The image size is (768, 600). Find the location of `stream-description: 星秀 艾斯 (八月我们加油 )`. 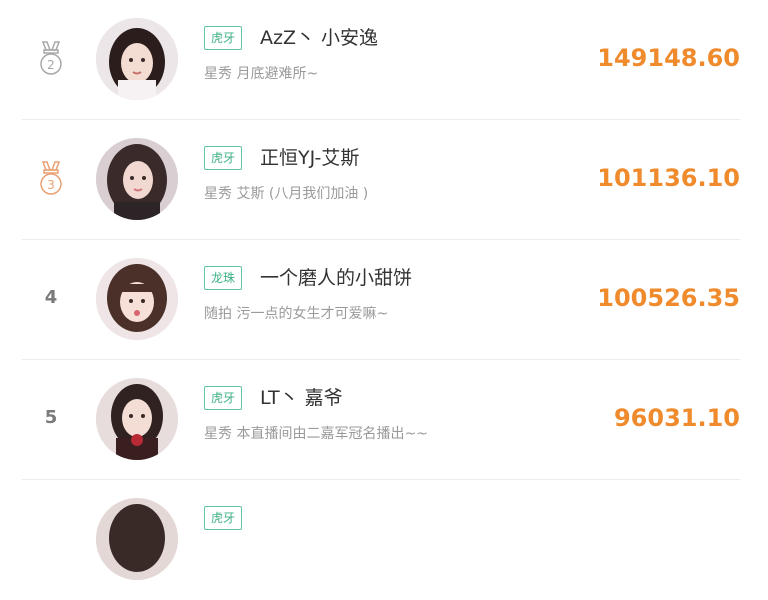

stream-description: 星秀 艾斯 (八月我们加油 ) is located at coordinates (286, 194).